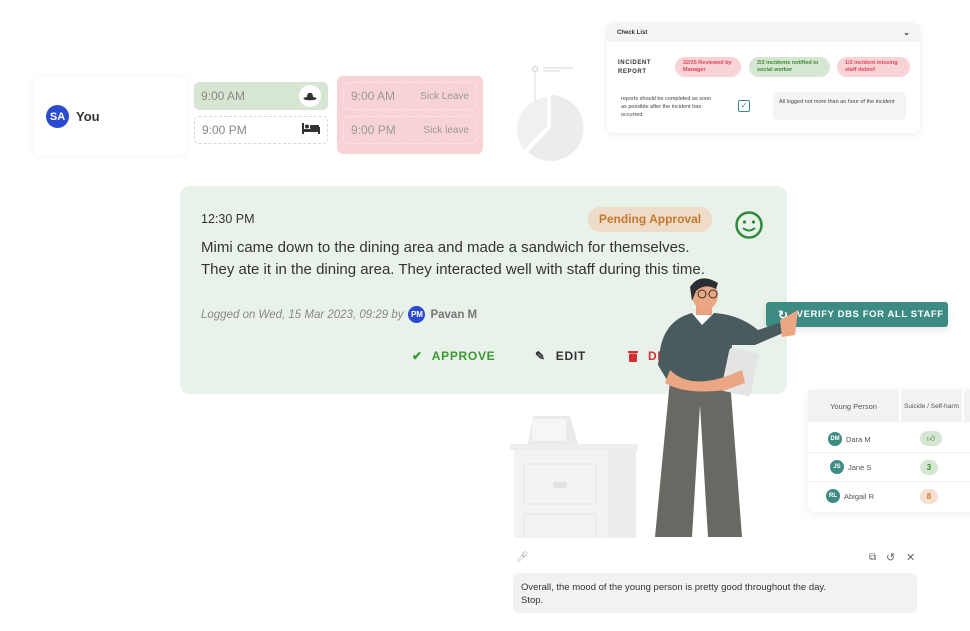  I want to click on avatar: JS, so click(837, 467).